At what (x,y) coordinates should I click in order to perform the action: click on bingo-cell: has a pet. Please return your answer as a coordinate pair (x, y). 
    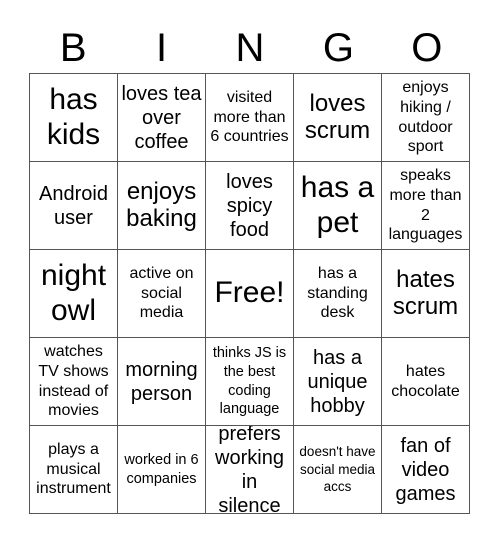
    Looking at the image, I should click on (338, 206).